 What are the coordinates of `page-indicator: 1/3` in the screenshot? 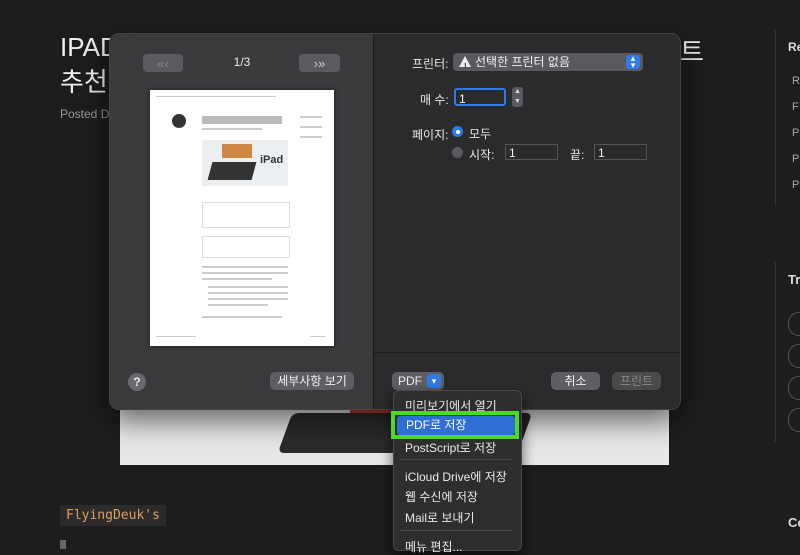 It's located at (242, 62).